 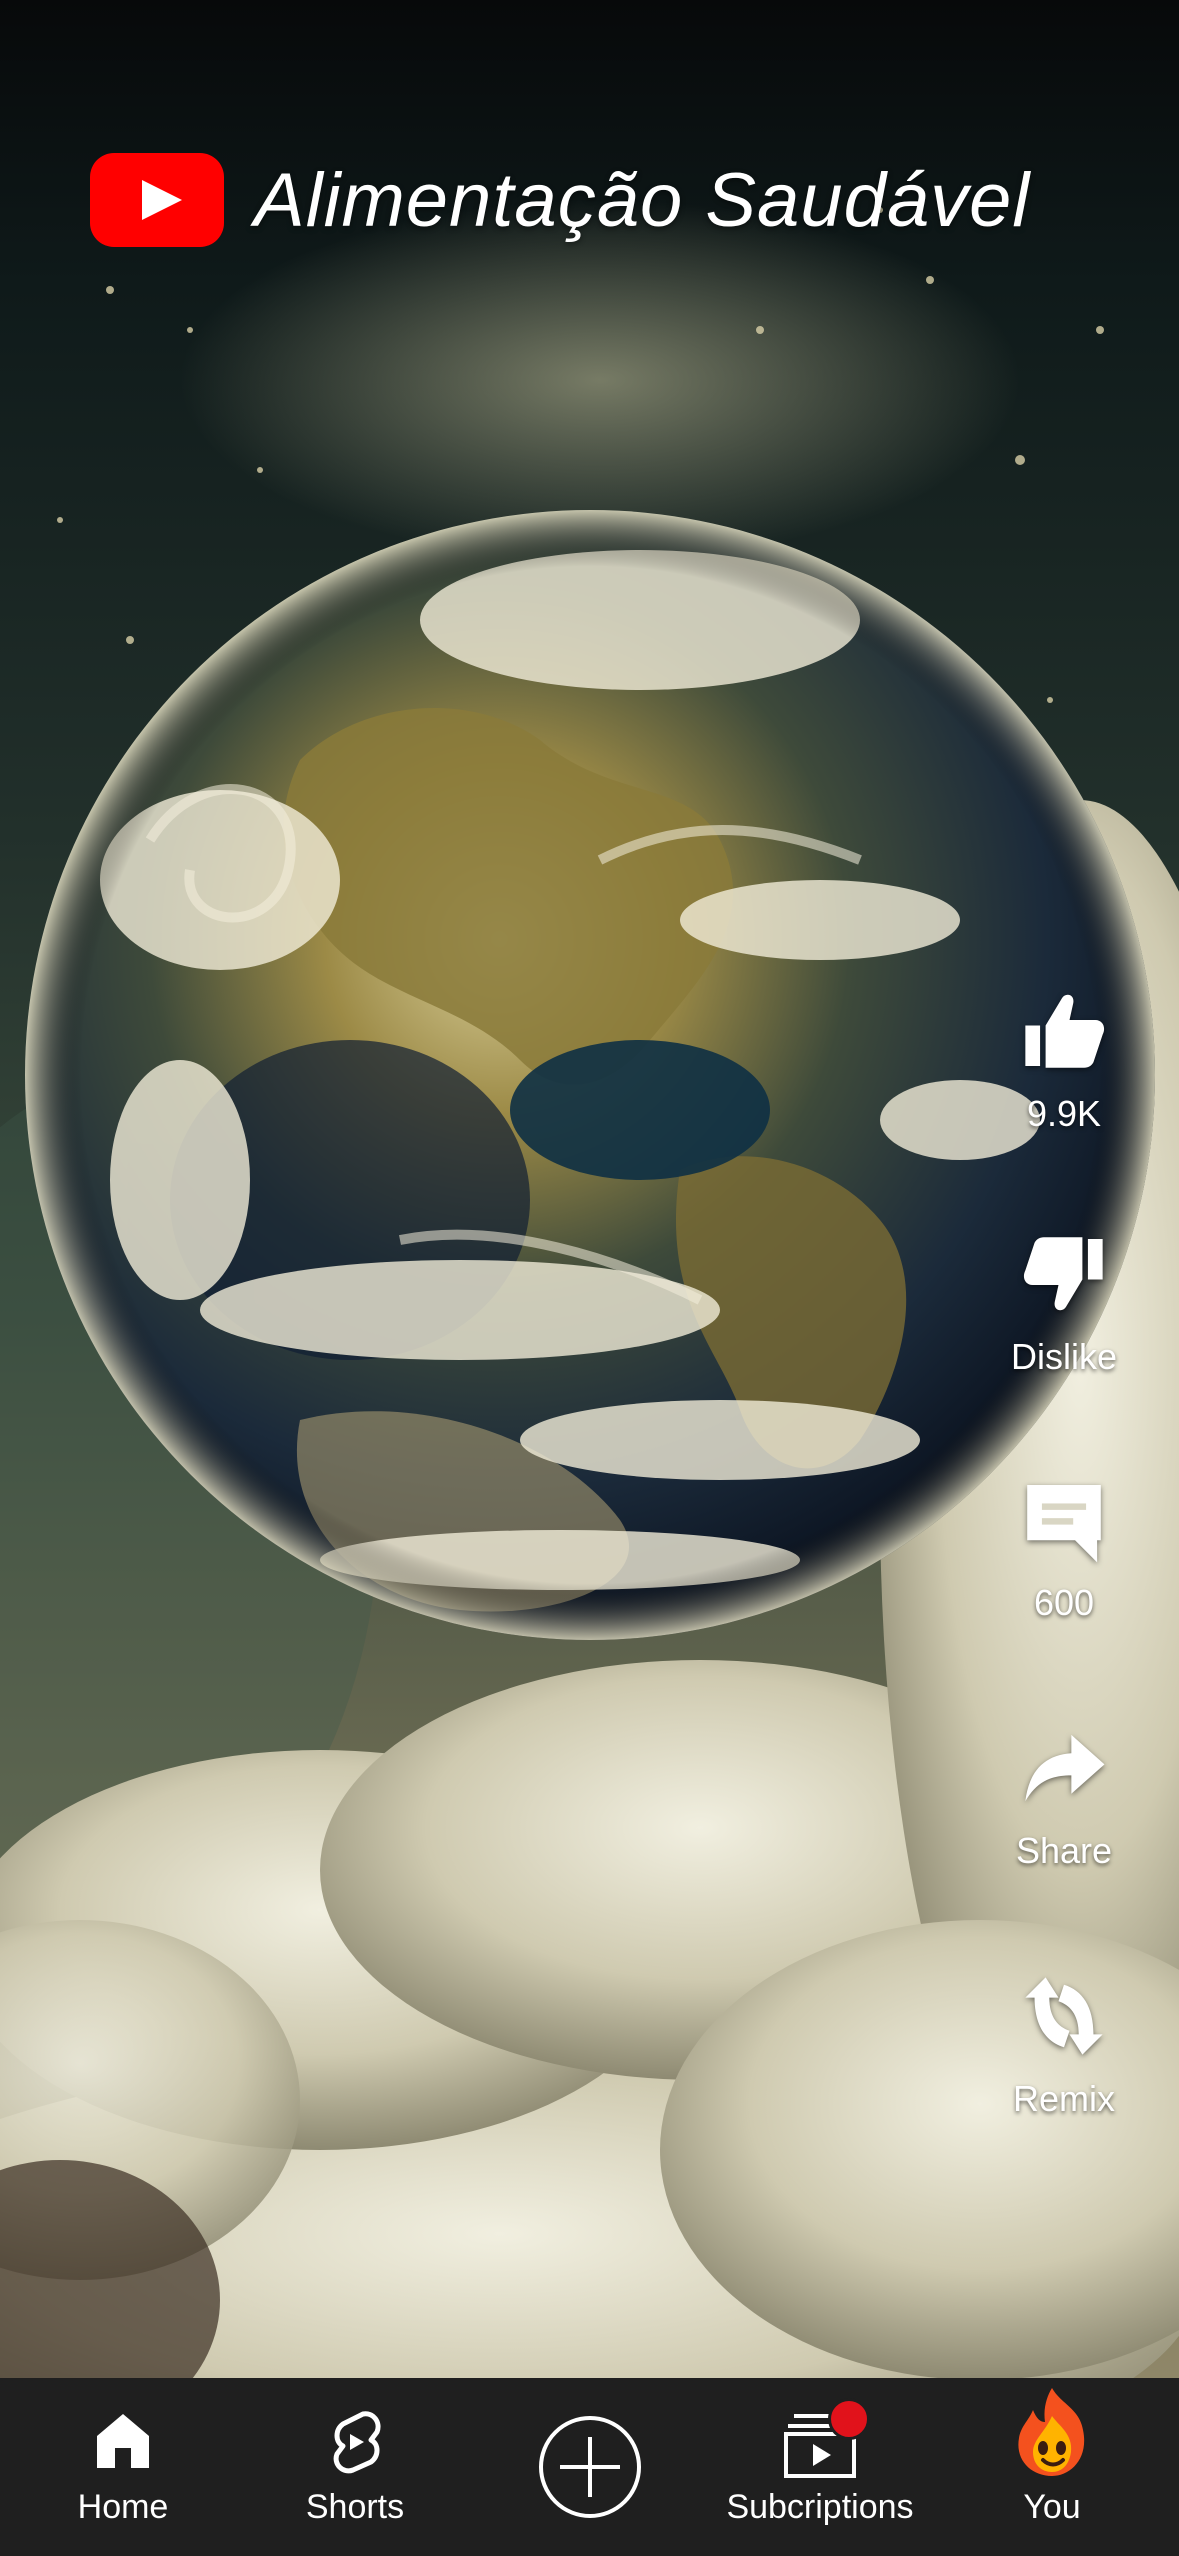 I want to click on dislike-button: Dislike, so click(x=1064, y=1303).